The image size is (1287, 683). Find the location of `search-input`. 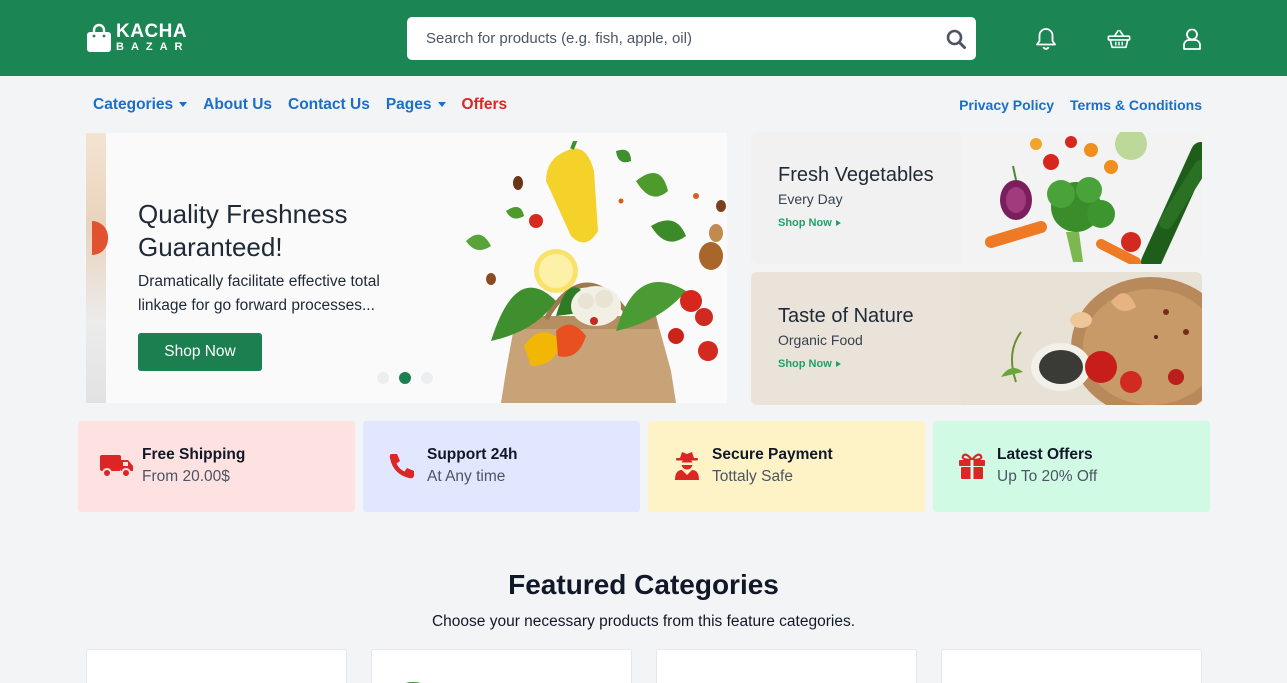

search-input is located at coordinates (671, 38).